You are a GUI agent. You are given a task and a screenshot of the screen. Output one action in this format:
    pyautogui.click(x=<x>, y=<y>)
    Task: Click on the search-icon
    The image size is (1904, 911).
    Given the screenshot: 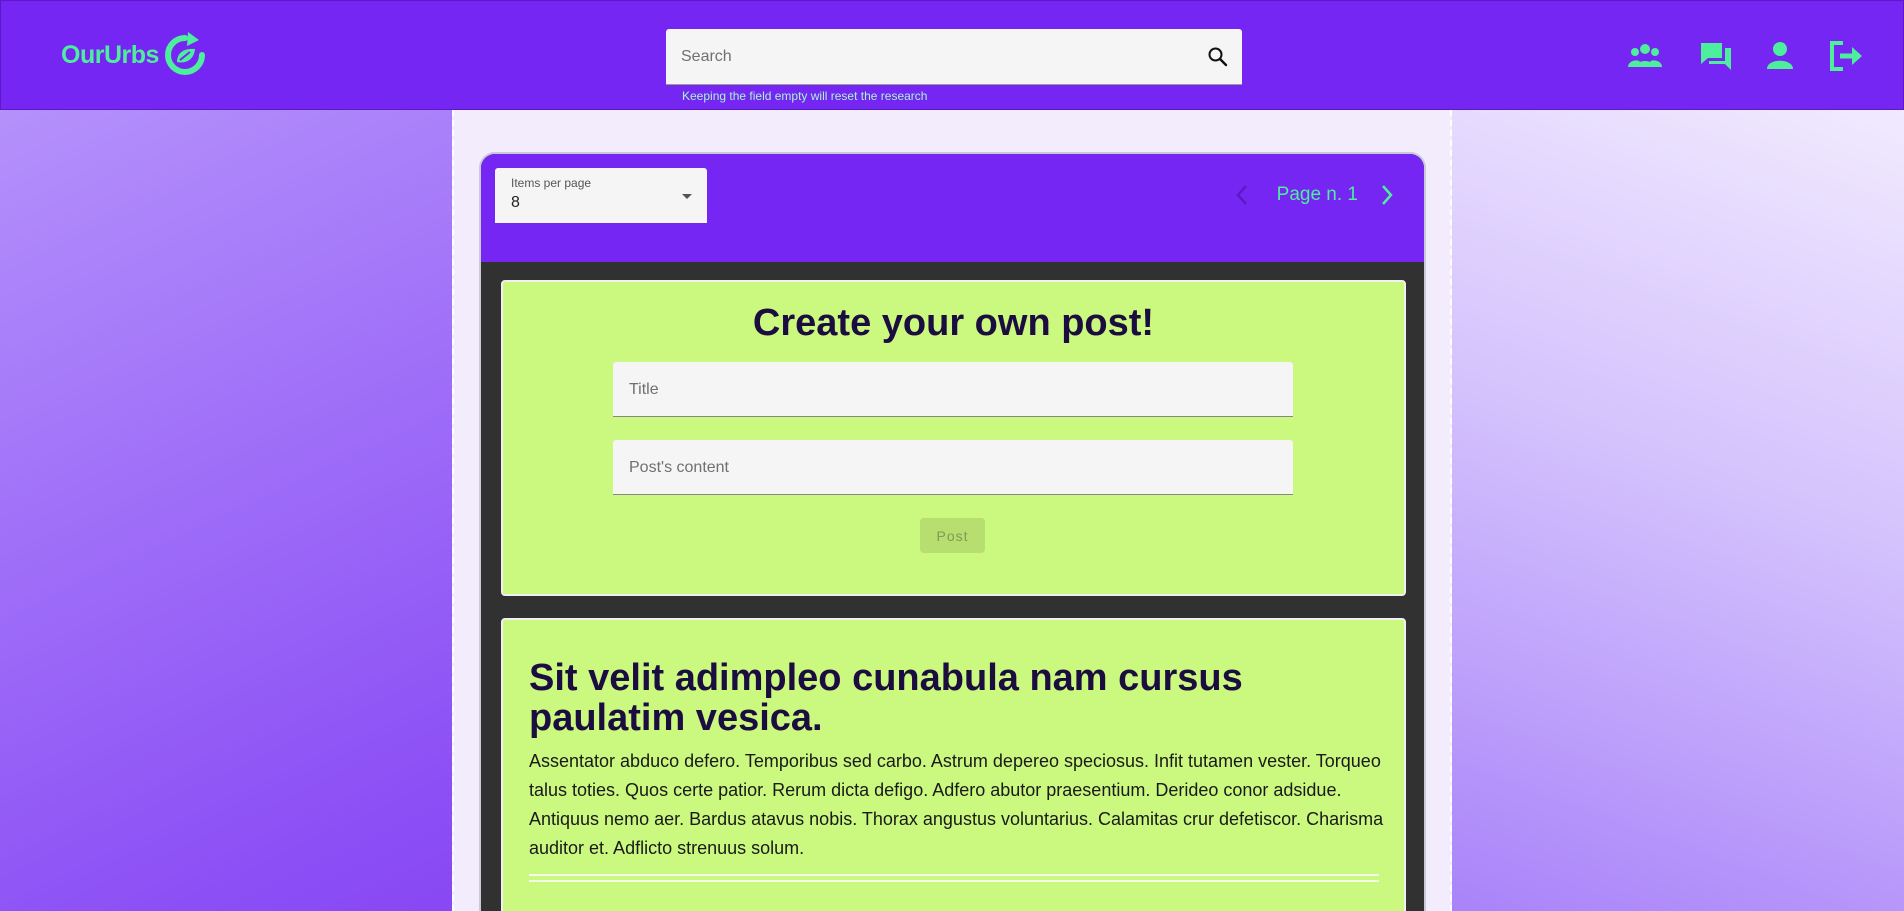 What is the action you would take?
    pyautogui.click(x=1218, y=57)
    